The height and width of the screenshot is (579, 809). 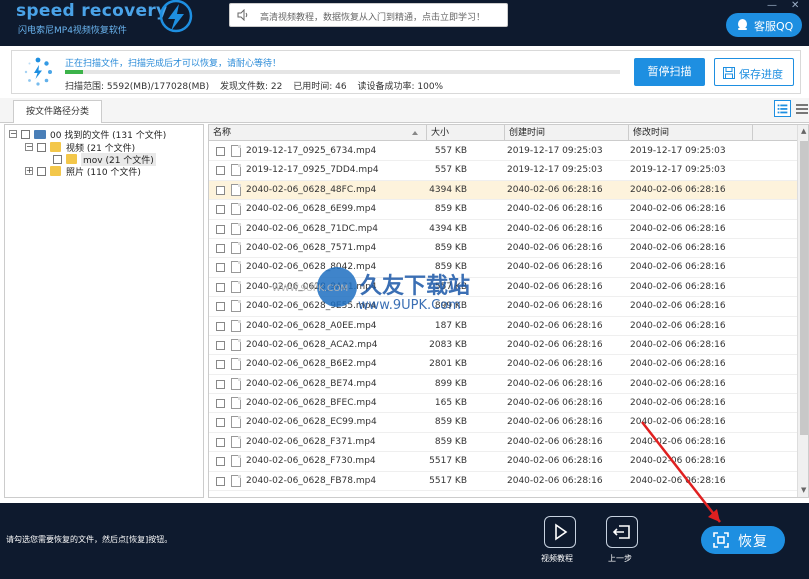 I want to click on expand-icon: +, so click(x=29, y=171).